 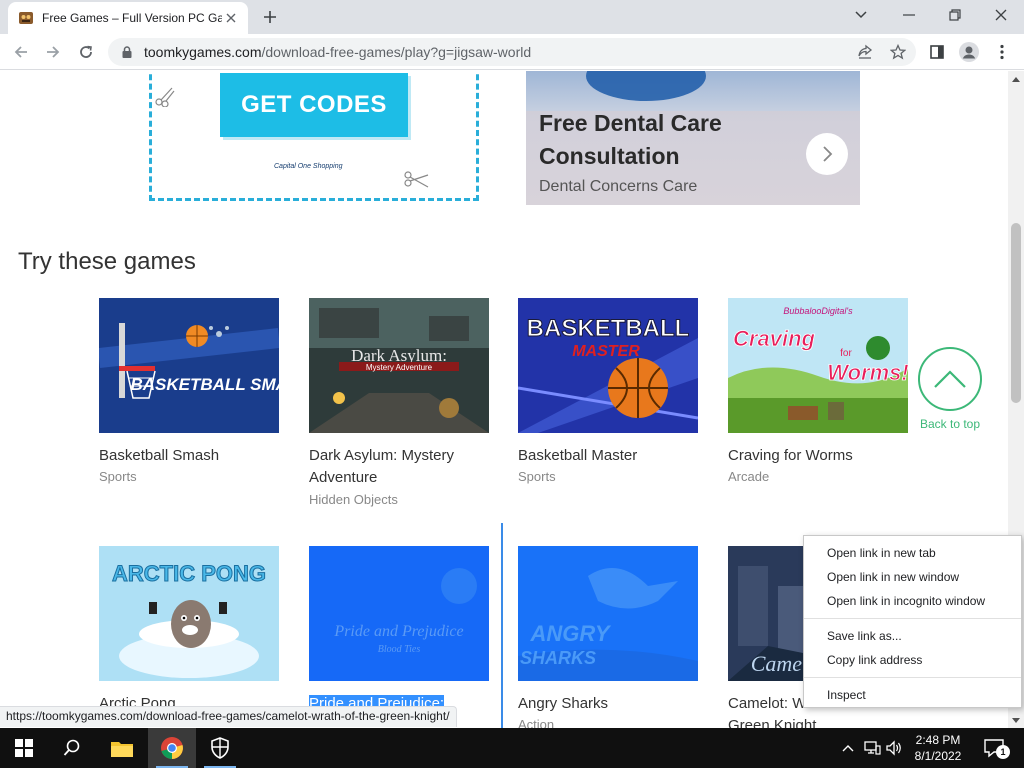 I want to click on thumb-art-text: for, so click(x=846, y=353).